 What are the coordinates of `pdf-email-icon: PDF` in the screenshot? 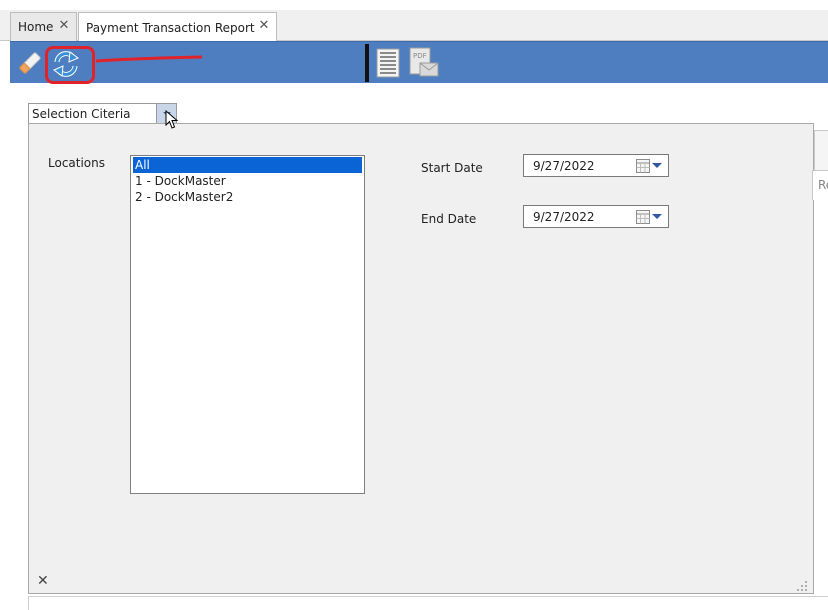 It's located at (425, 63).